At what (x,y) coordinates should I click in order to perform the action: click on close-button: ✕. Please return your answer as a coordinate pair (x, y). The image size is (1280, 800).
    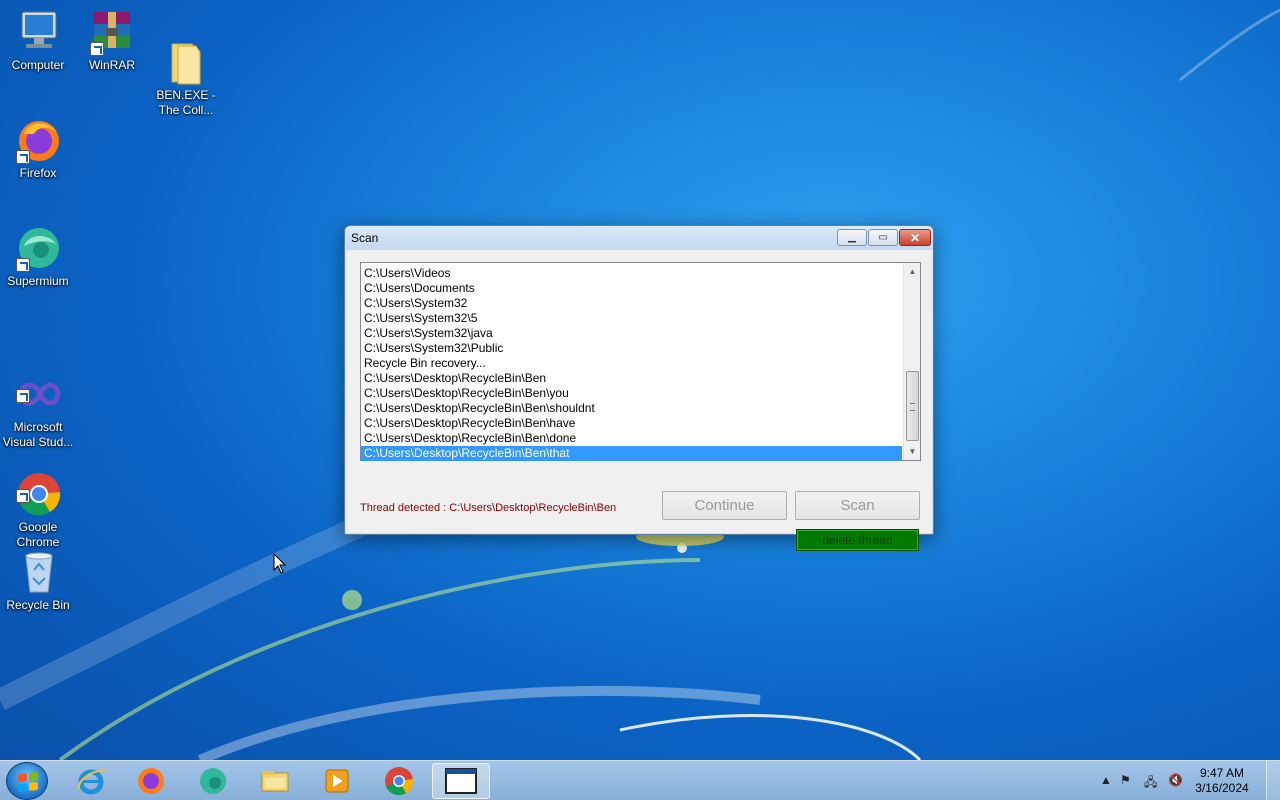
    Looking at the image, I should click on (915, 237).